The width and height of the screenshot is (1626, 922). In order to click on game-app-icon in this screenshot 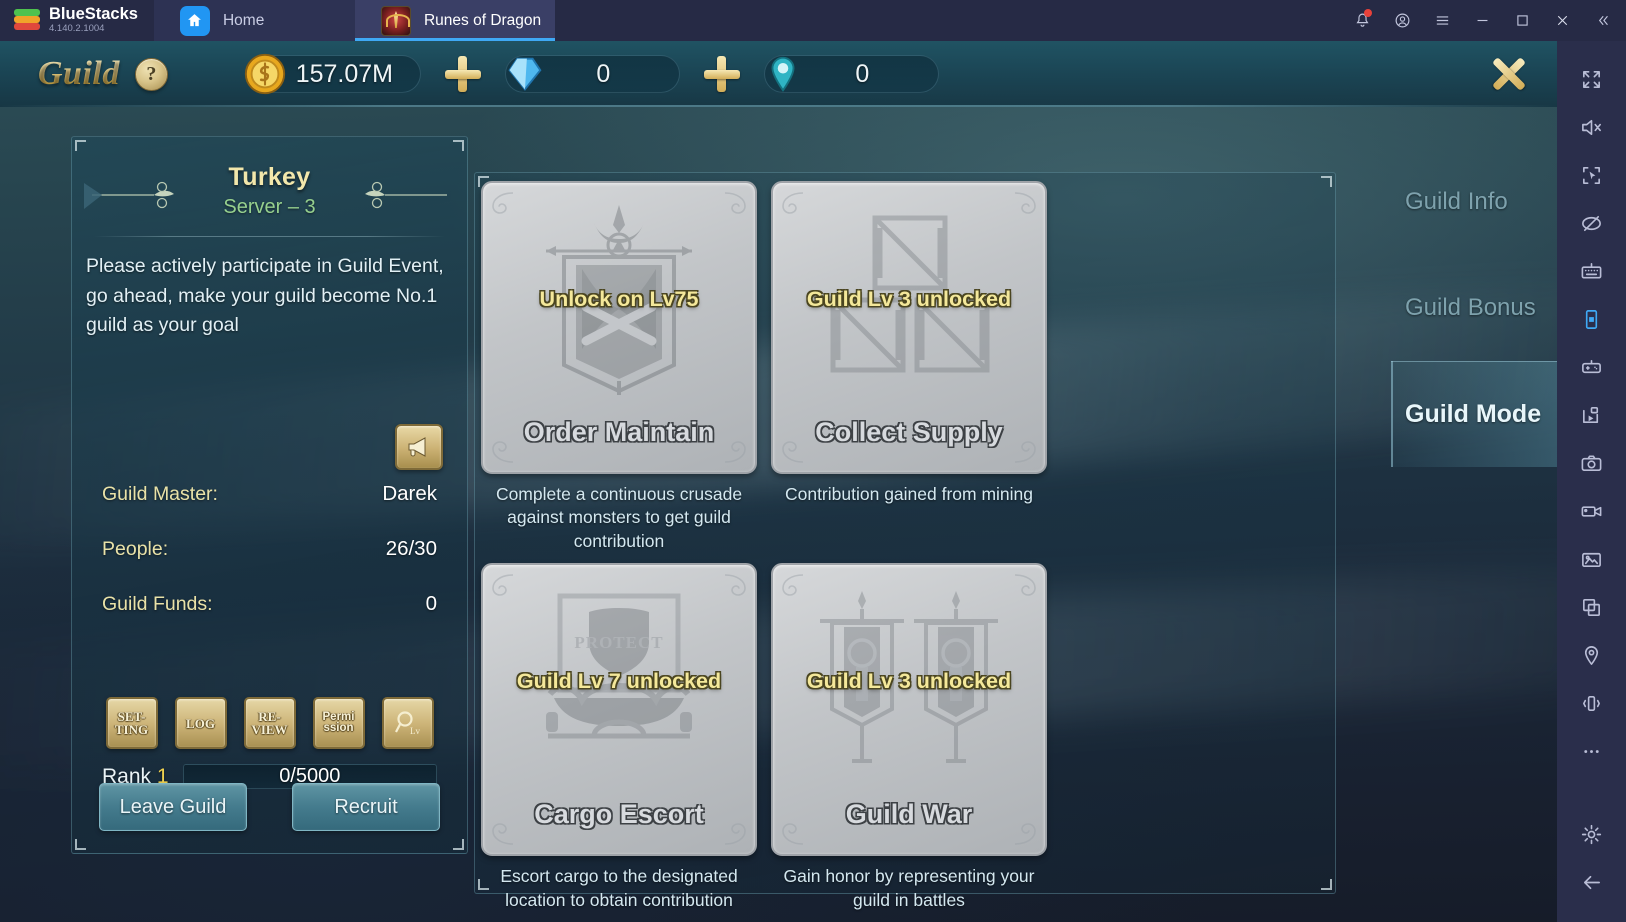, I will do `click(395, 20)`.